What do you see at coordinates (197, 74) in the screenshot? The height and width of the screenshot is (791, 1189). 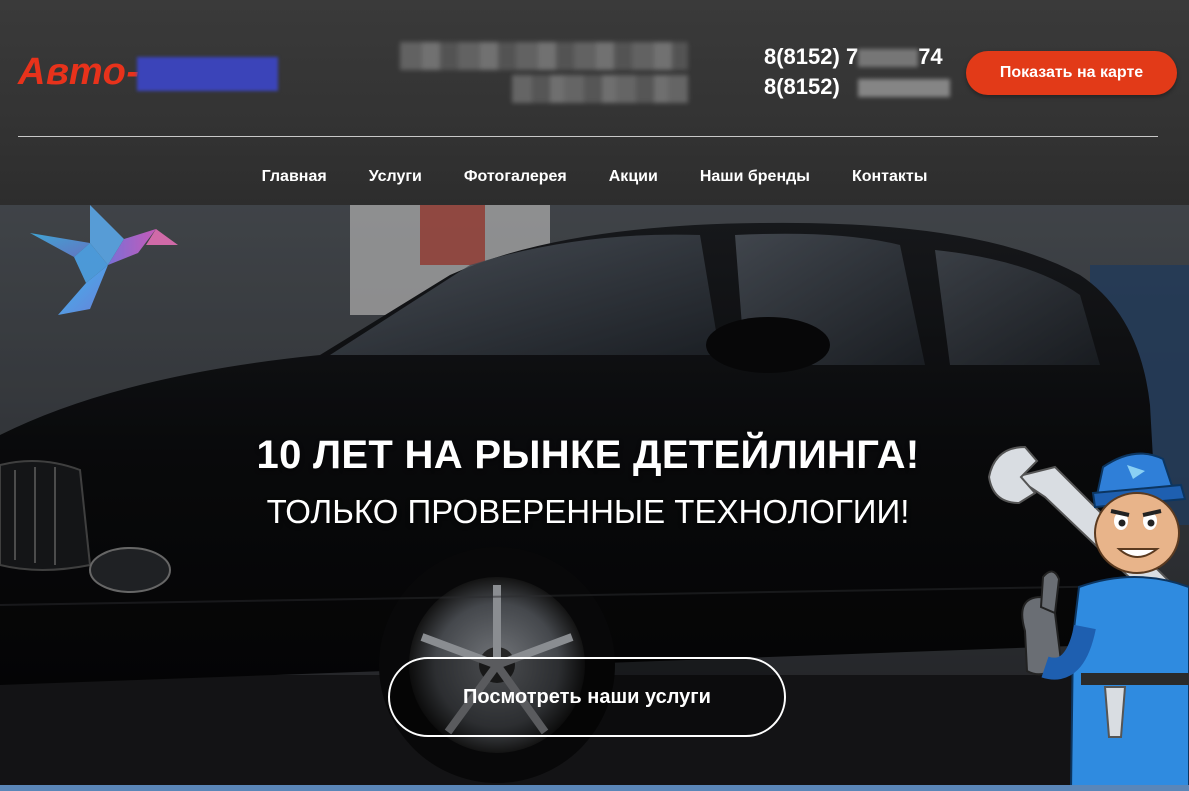 I see `logo-redacted` at bounding box center [197, 74].